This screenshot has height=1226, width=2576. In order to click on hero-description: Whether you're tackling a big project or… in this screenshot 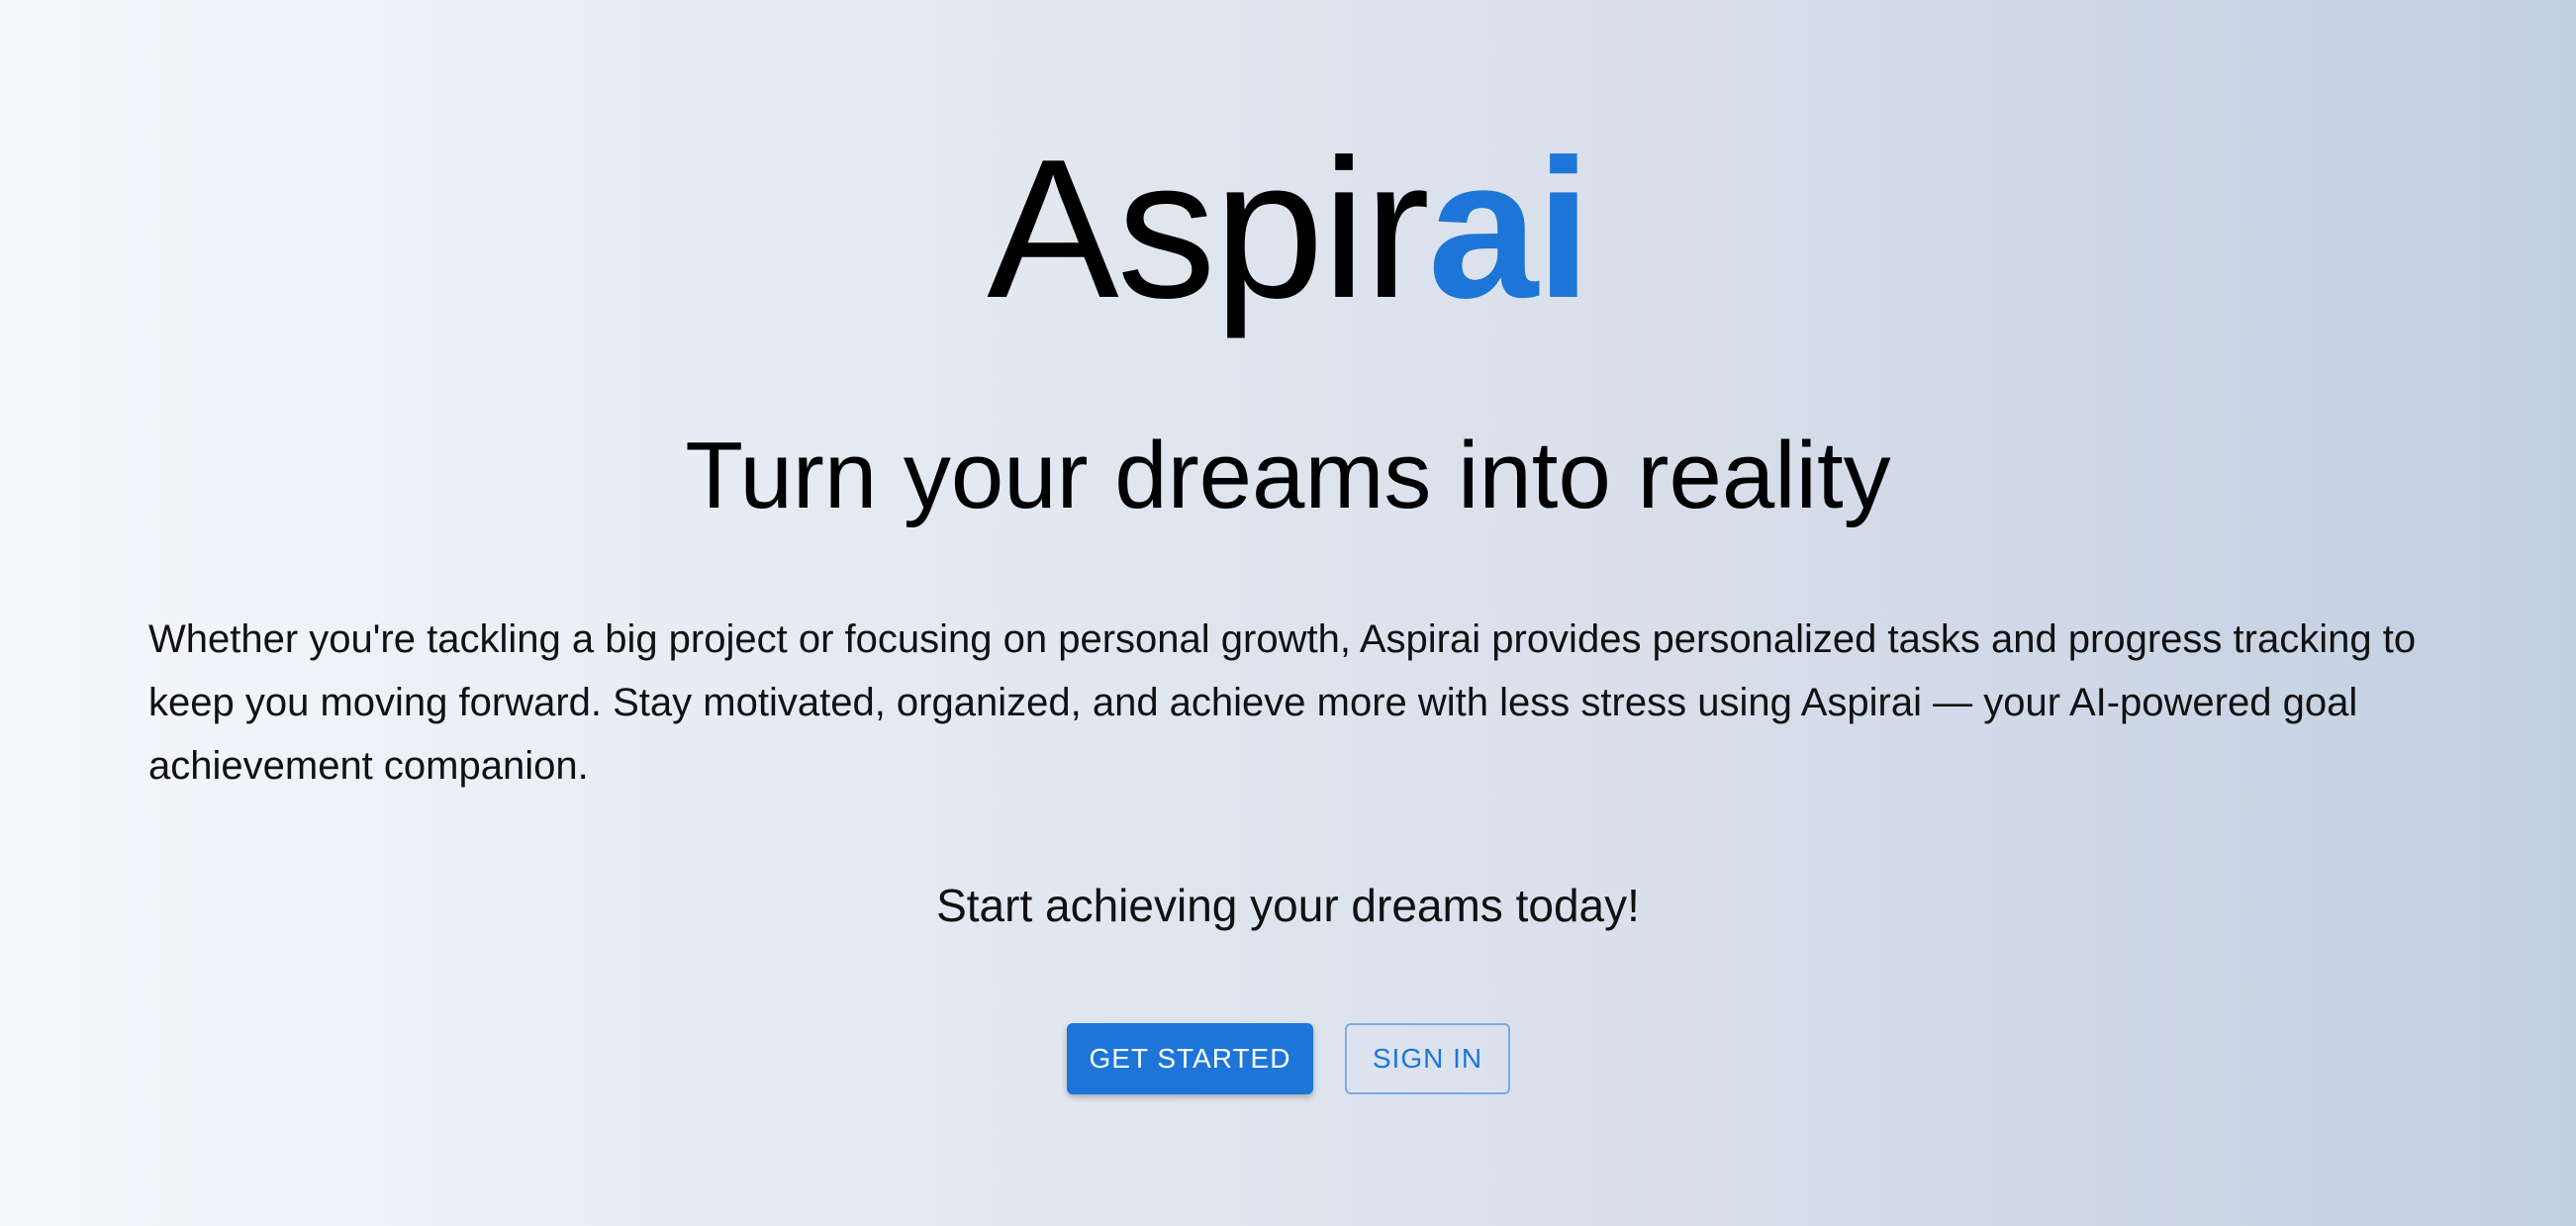, I will do `click(1282, 702)`.